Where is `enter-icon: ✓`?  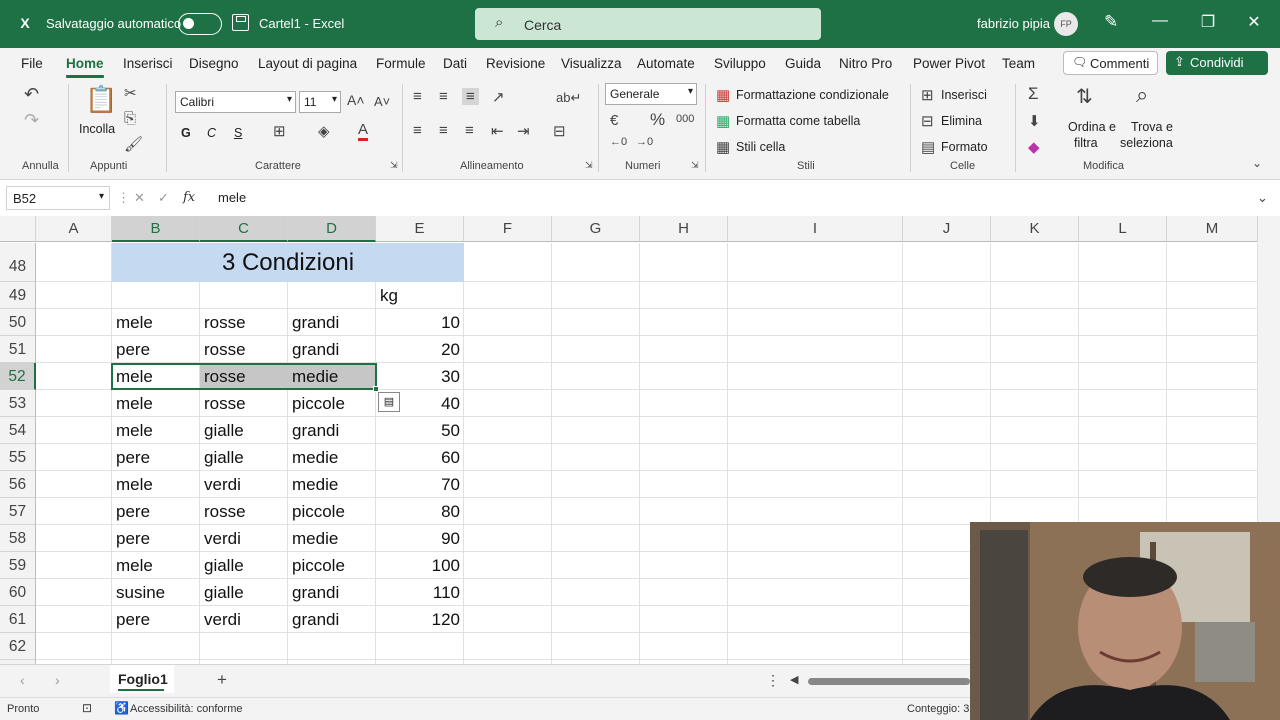
enter-icon: ✓ is located at coordinates (163, 198).